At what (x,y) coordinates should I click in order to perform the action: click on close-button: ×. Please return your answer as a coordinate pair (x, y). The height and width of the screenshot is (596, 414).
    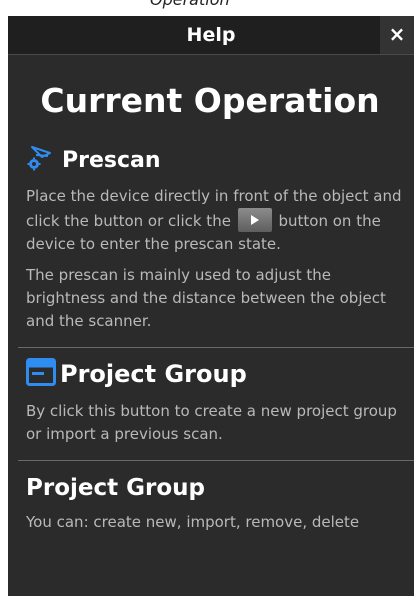
    Looking at the image, I should click on (397, 35).